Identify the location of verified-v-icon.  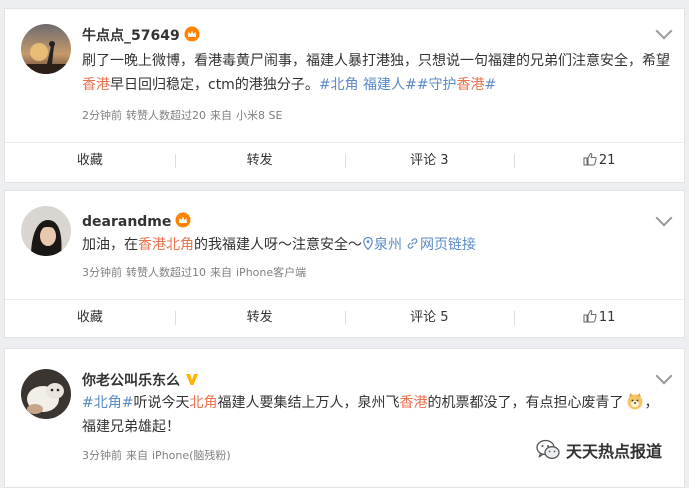
(192, 379).